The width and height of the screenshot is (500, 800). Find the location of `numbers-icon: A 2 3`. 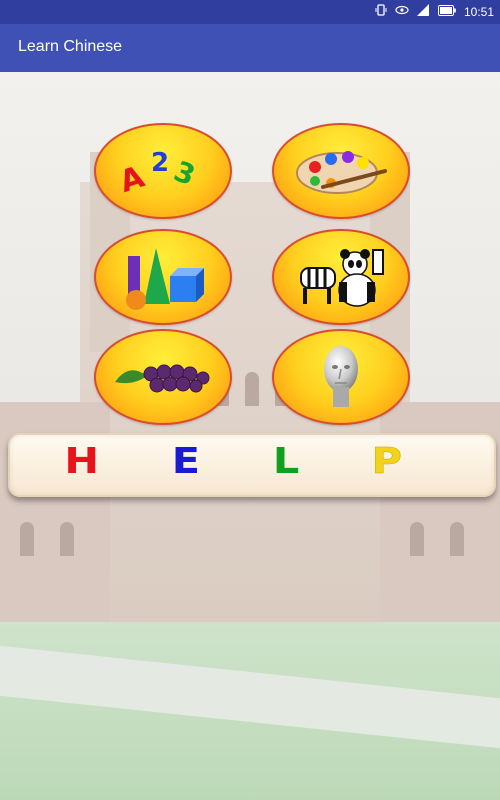

numbers-icon: A 2 3 is located at coordinates (158, 174).